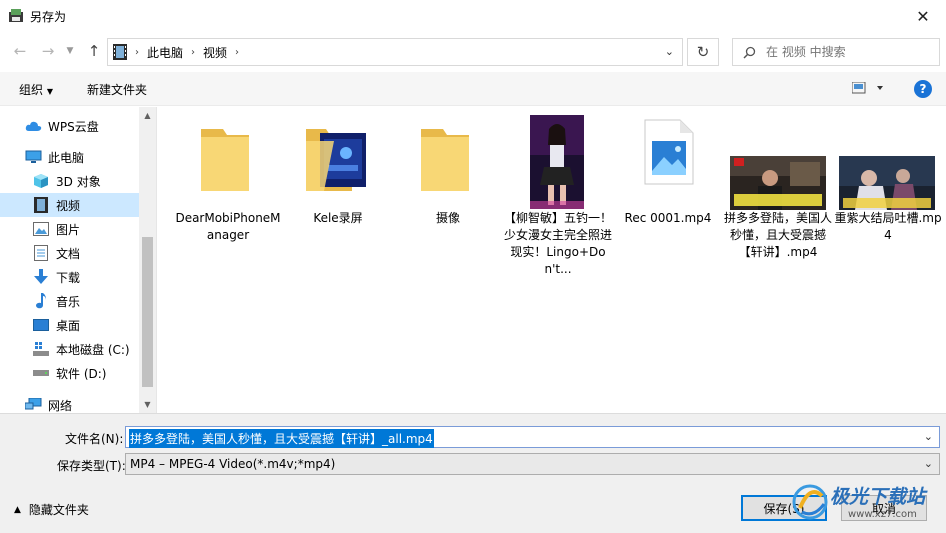 The image size is (946, 533). Describe the element at coordinates (78, 181) in the screenshot. I see `sidebar-item-label: 3D 对象` at that location.